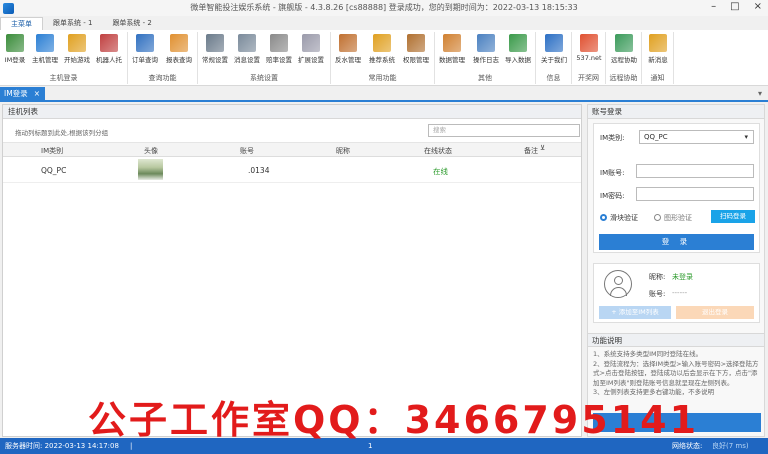 This screenshot has width=768, height=454. What do you see at coordinates (623, 78) in the screenshot?
I see `ribbon-group-label: 远程协助` at bounding box center [623, 78].